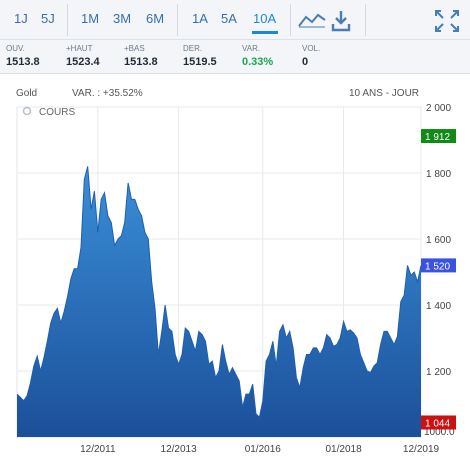 This screenshot has height=470, width=470. I want to click on x-tick-label: 12/2013, so click(179, 449).